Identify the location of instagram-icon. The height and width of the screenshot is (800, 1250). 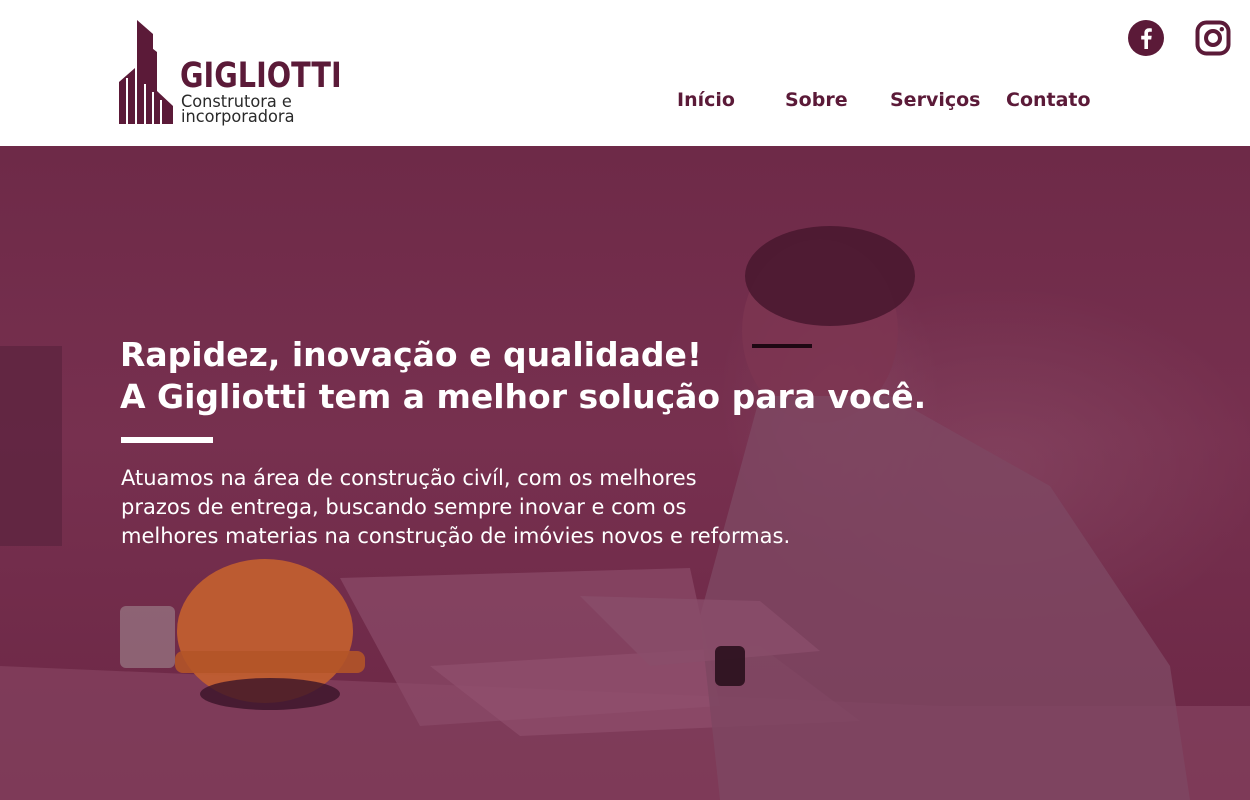
(1213, 38).